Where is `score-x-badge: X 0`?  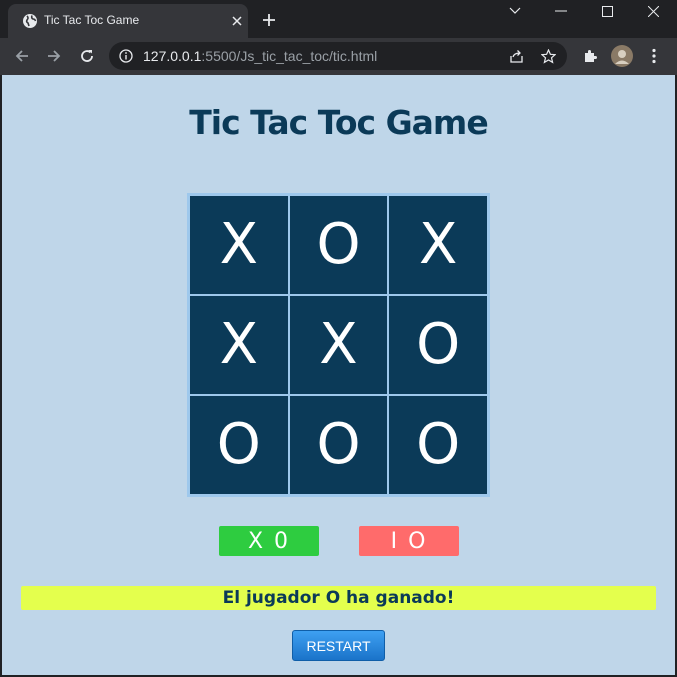 score-x-badge: X 0 is located at coordinates (269, 541).